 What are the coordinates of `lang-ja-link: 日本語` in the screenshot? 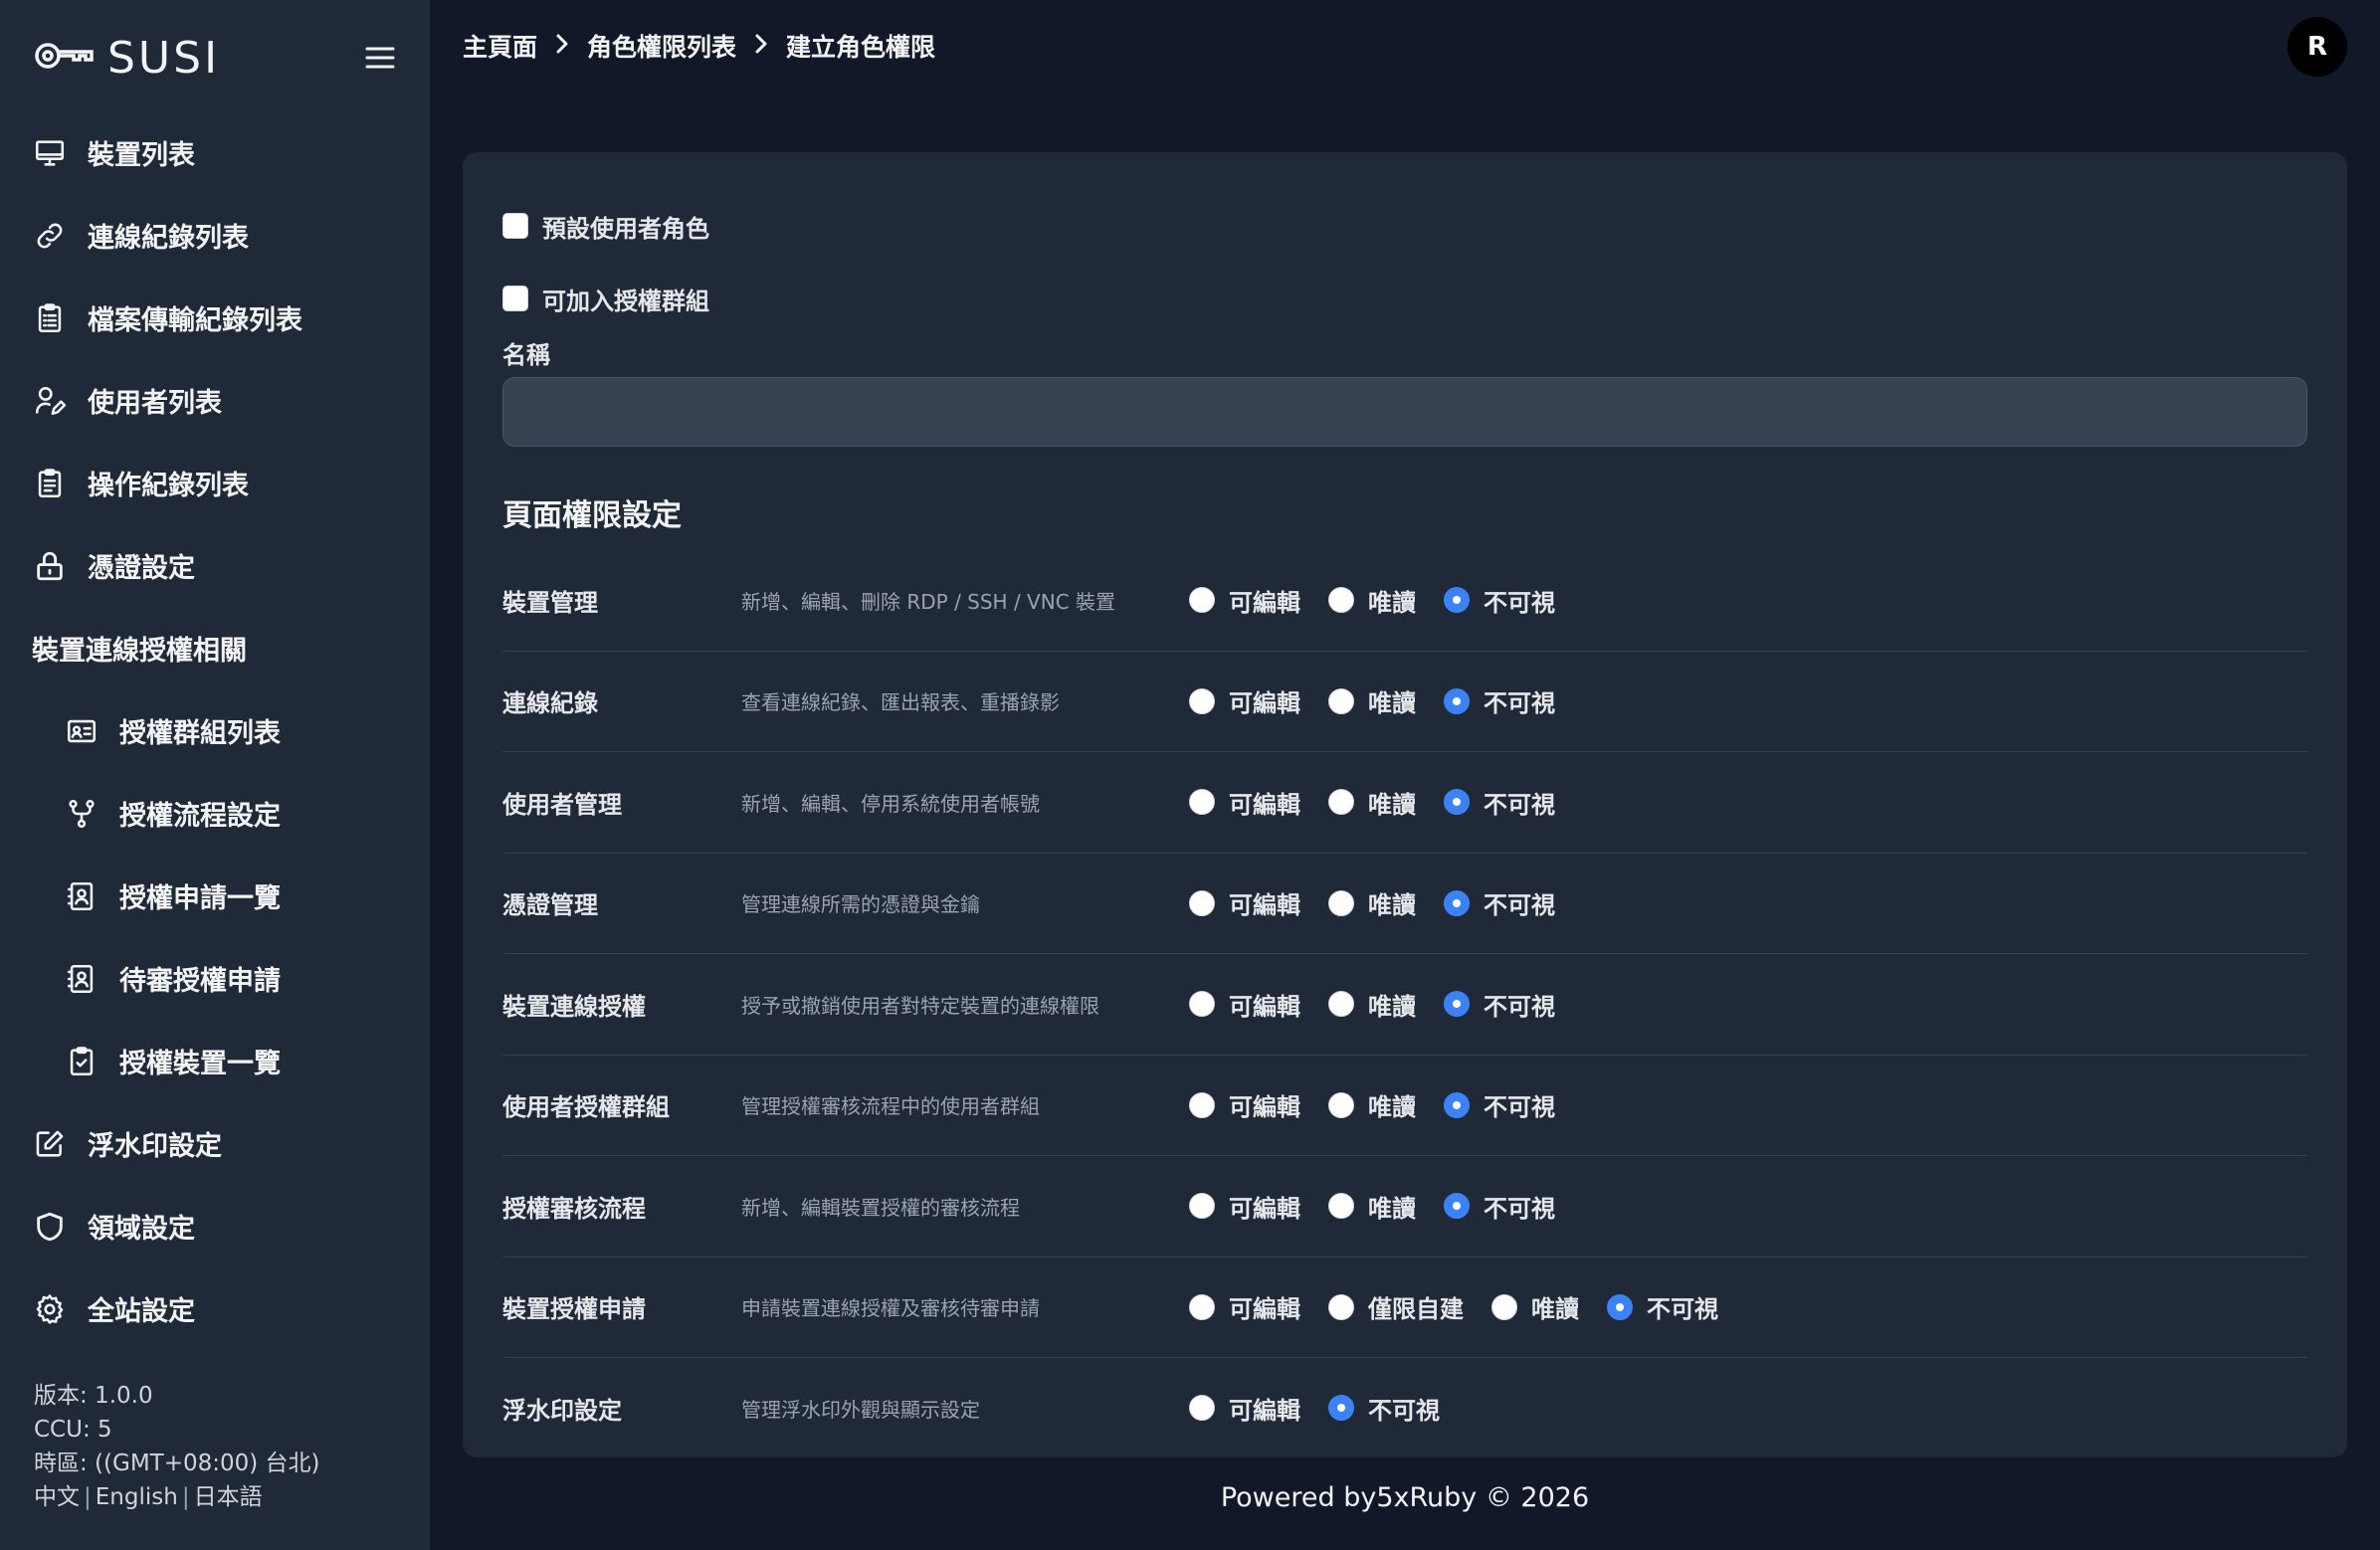 It's located at (228, 1497).